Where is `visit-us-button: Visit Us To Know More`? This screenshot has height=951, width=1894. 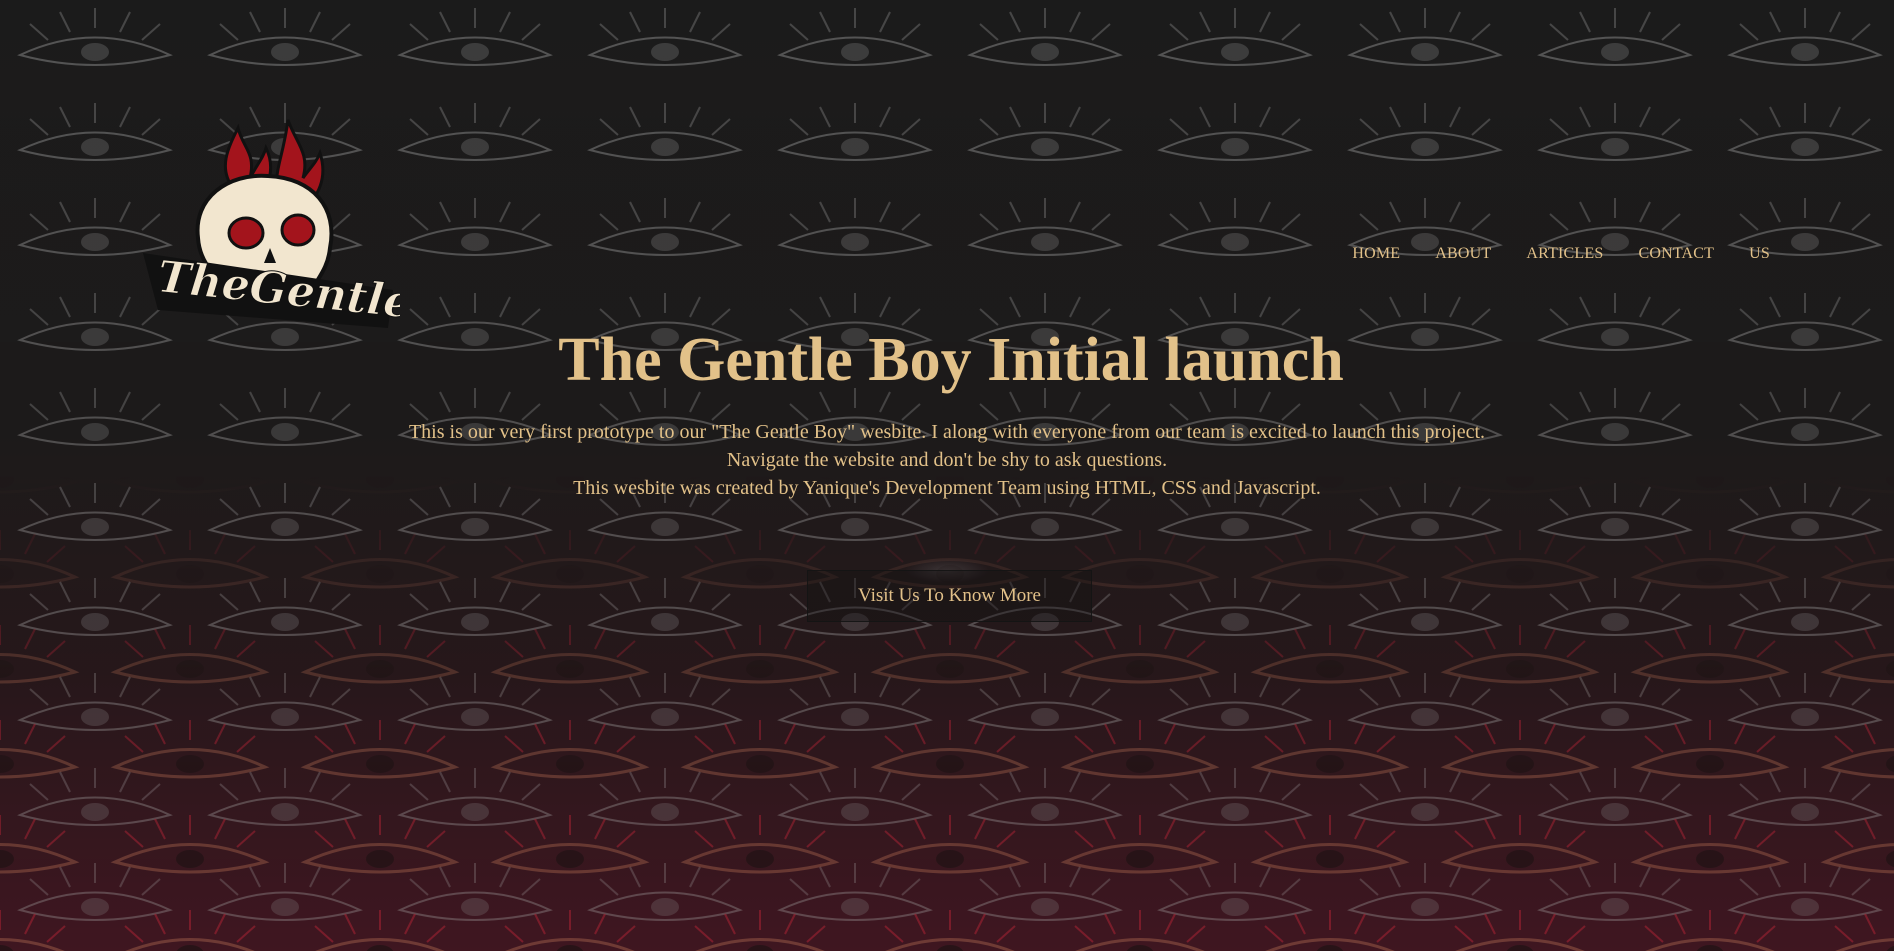 visit-us-button: Visit Us To Know More is located at coordinates (949, 596).